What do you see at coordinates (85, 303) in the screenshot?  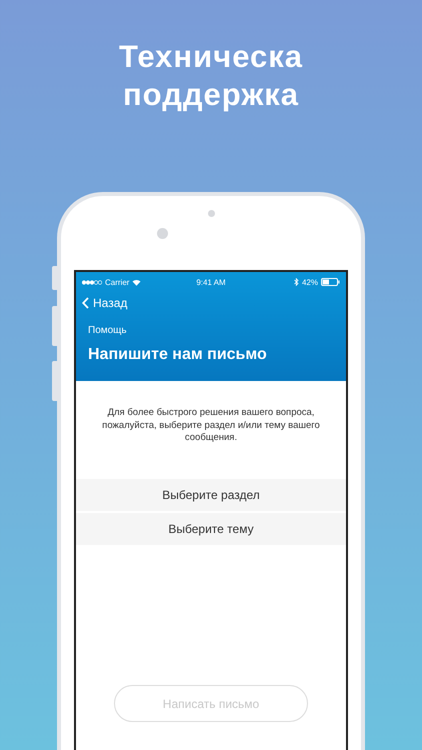 I see `chevron-left-icon` at bounding box center [85, 303].